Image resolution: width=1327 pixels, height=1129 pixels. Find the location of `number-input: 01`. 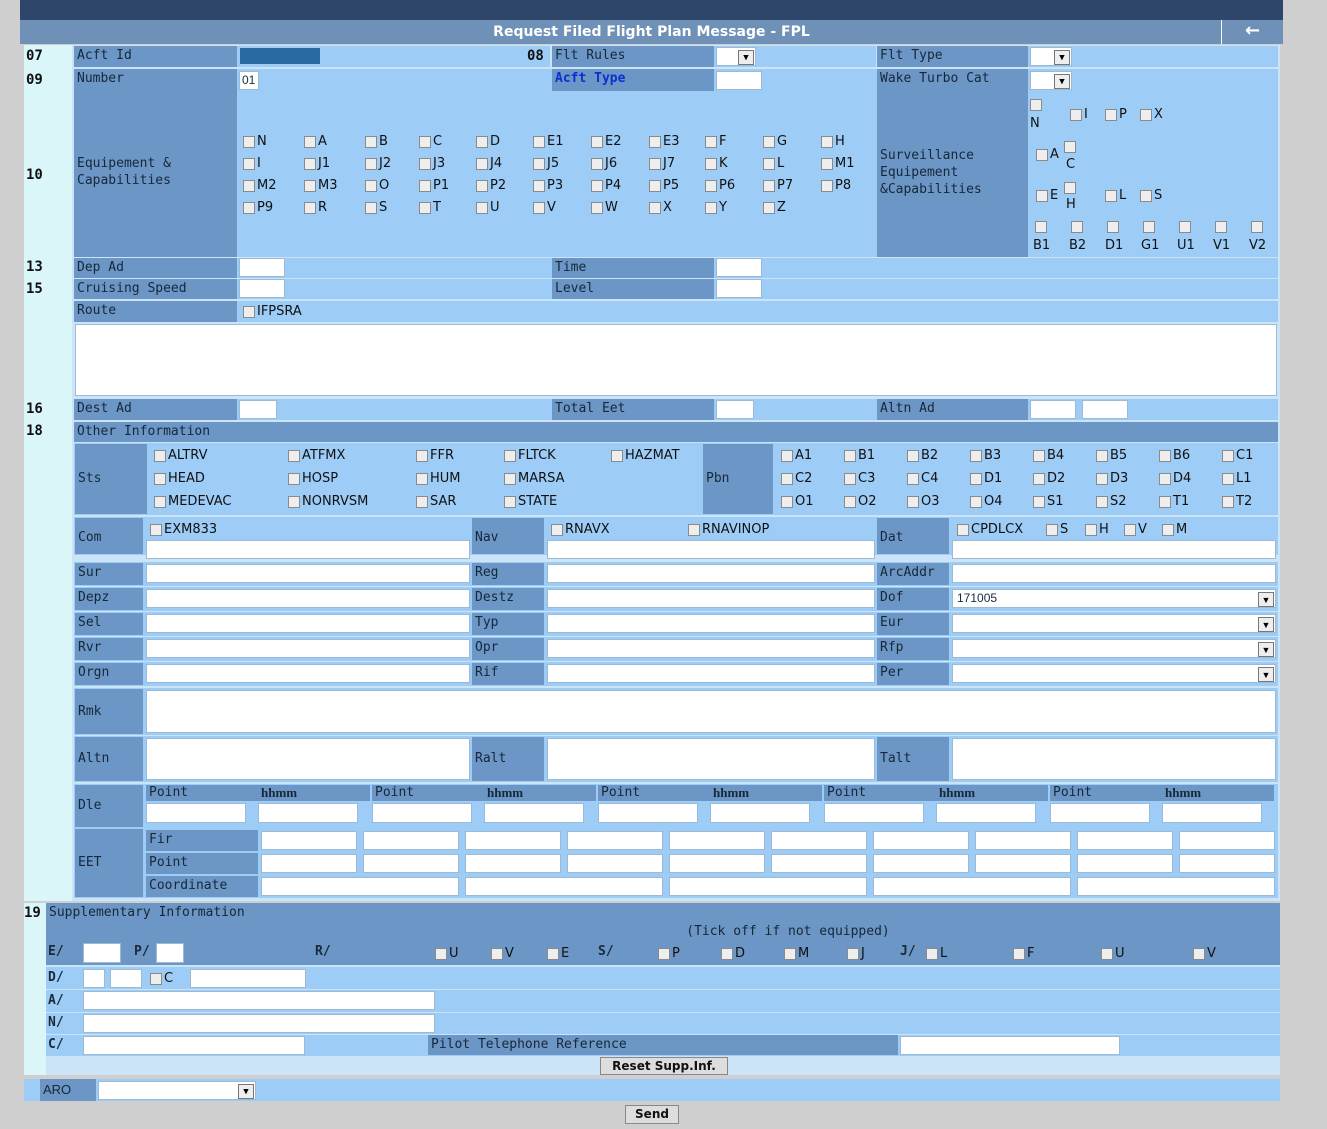

number-input: 01 is located at coordinates (249, 80).